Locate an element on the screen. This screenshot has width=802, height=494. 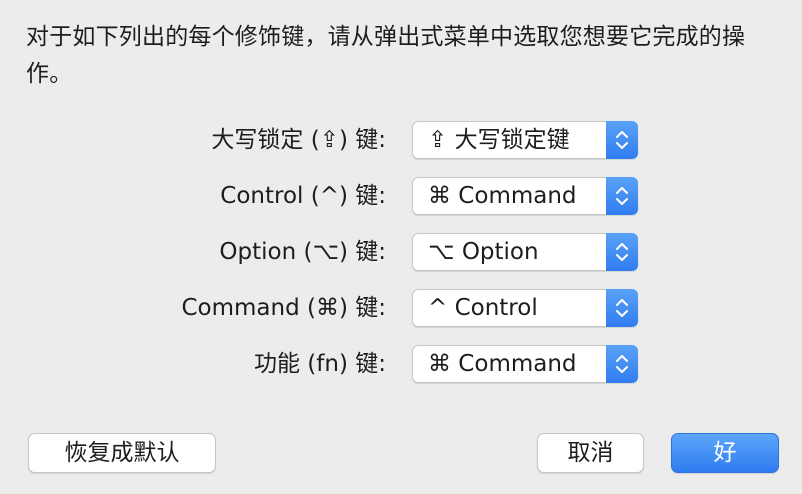
row-option: Option (⌥) 键: ⌥ Option is located at coordinates (401, 252).